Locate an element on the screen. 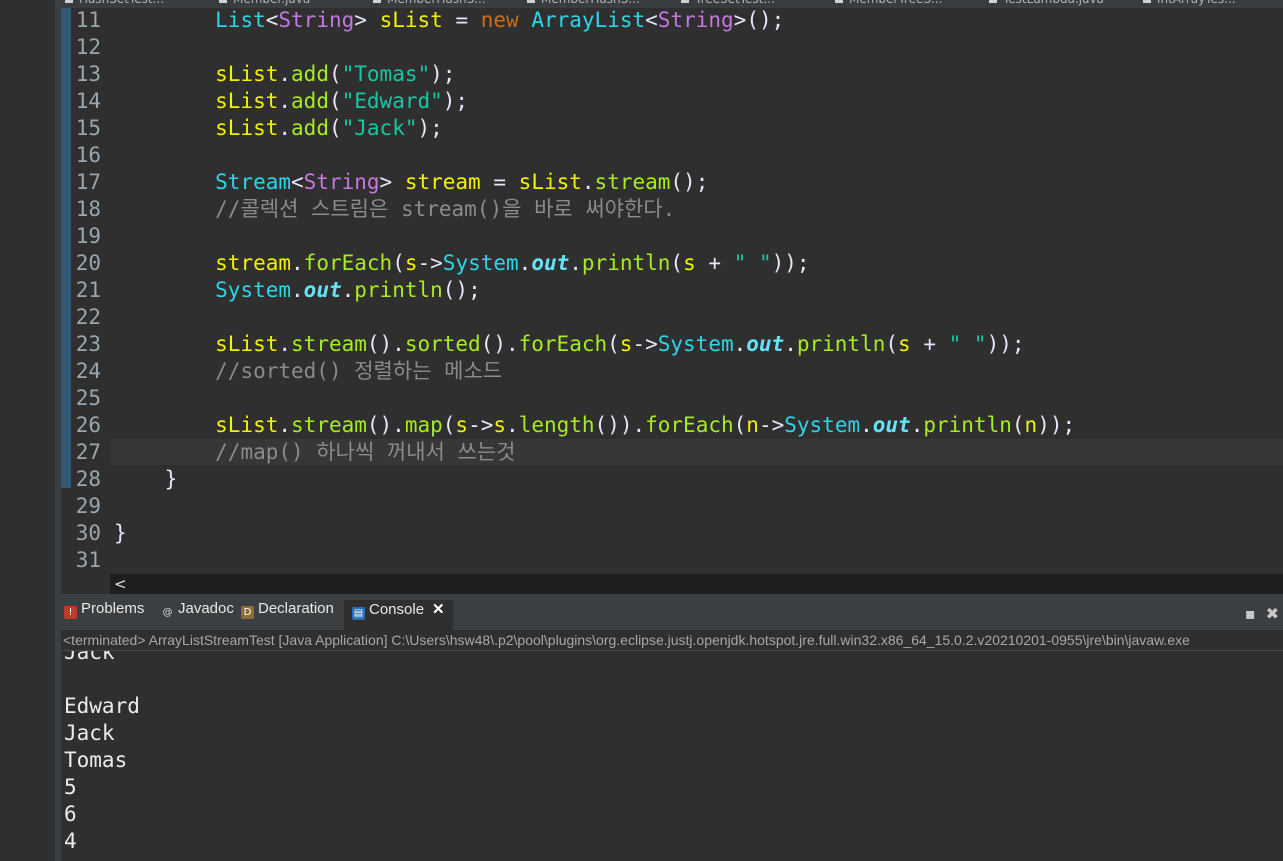 This screenshot has width=1283, height=861. line-number: 26 is located at coordinates (88, 425).